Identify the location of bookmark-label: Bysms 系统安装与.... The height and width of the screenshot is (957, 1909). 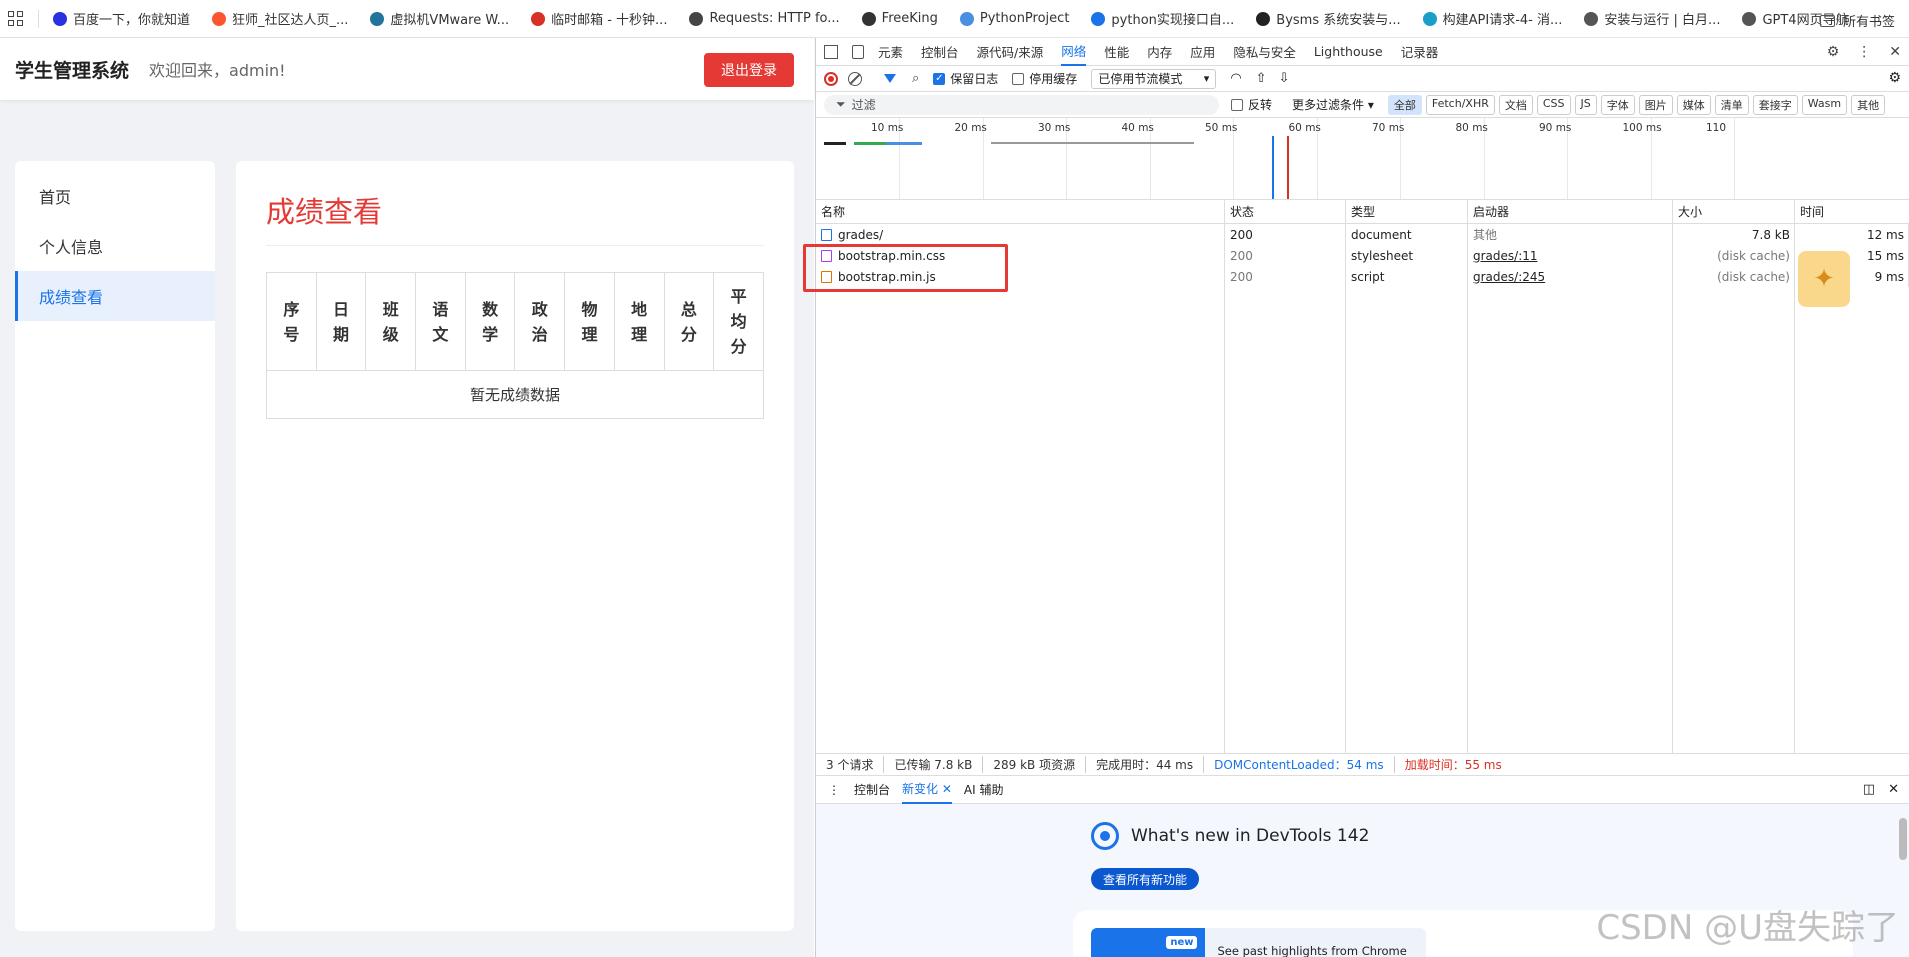
(1338, 20).